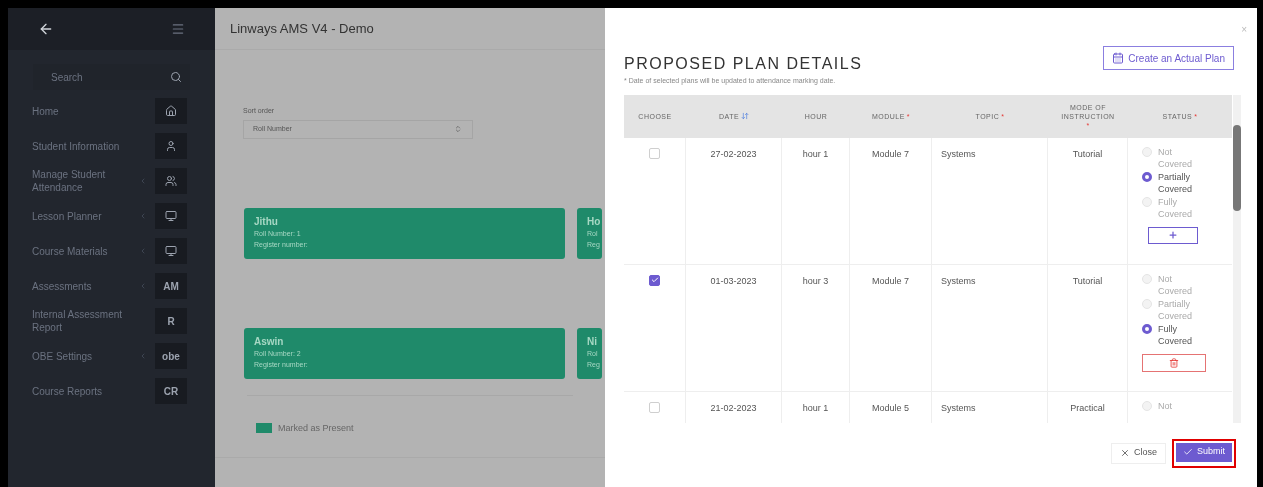 This screenshot has width=1263, height=487. Describe the element at coordinates (171, 321) in the screenshot. I see `menu-badge: R` at that location.